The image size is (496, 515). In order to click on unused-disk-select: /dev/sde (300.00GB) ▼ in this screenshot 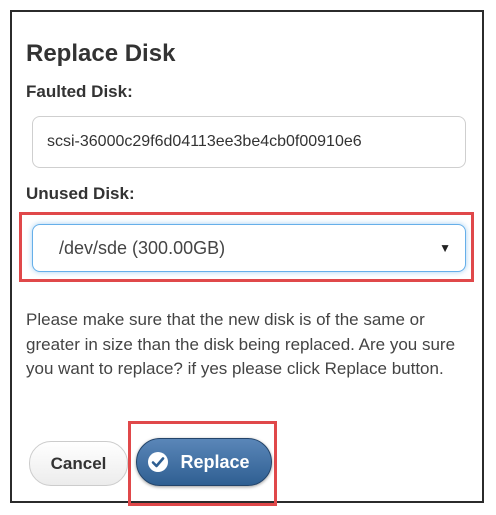, I will do `click(249, 248)`.